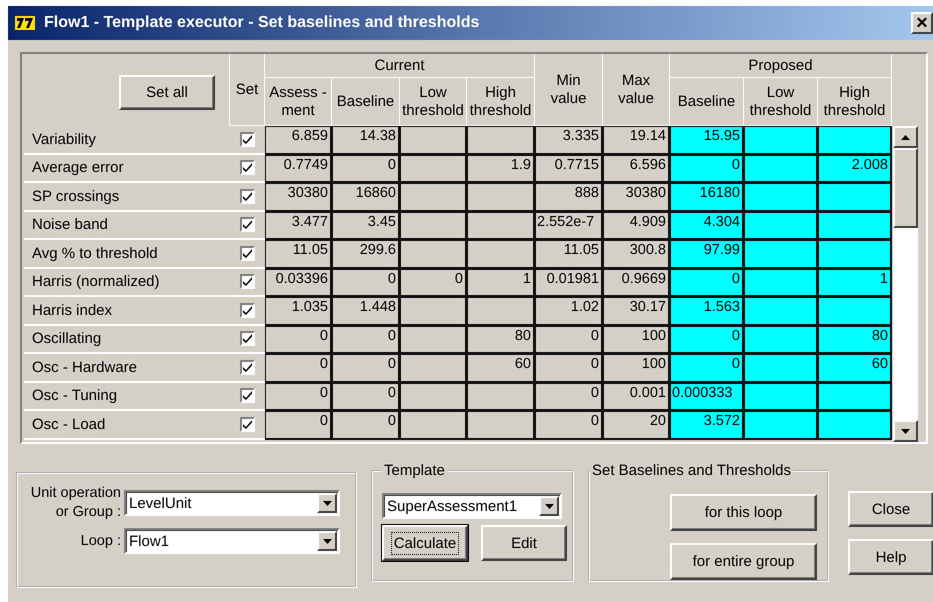  What do you see at coordinates (501, 168) in the screenshot?
I see `table-cell: 1.9` at bounding box center [501, 168].